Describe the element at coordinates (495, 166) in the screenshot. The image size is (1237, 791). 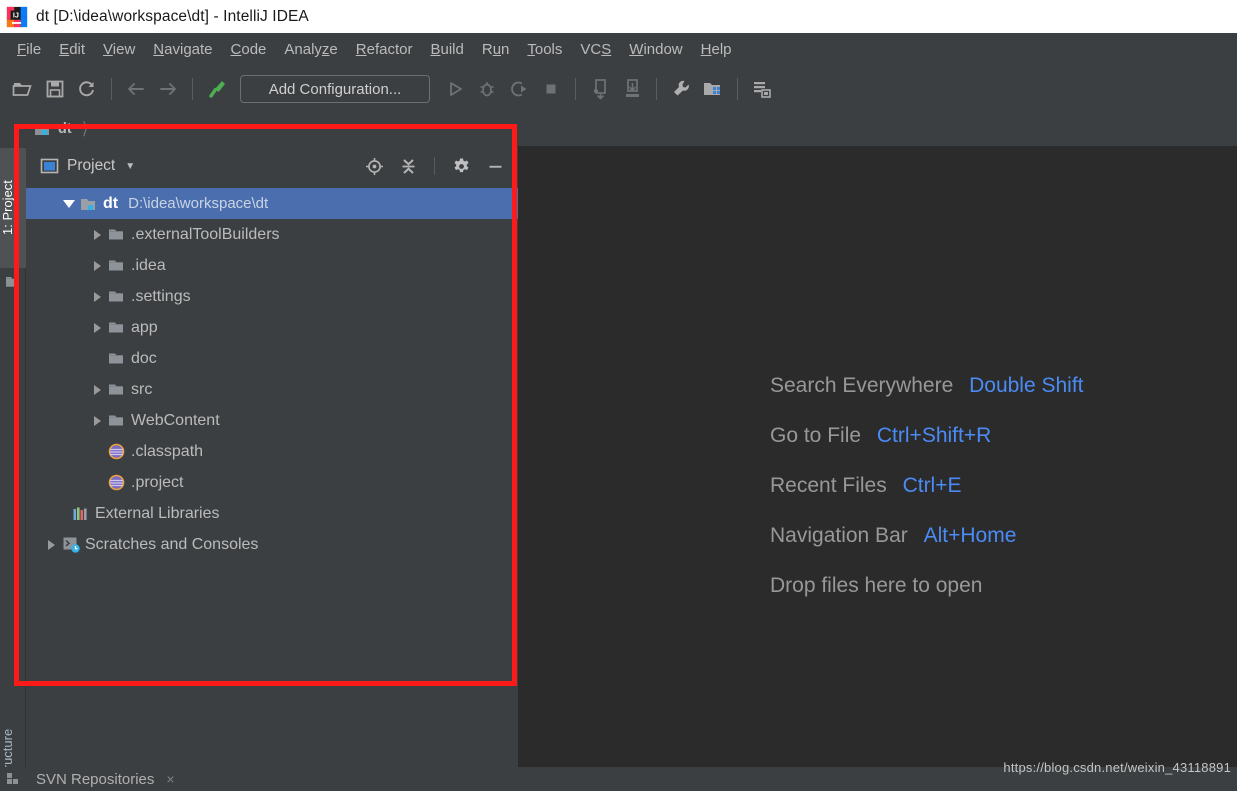
I see `minimize-icon` at that location.